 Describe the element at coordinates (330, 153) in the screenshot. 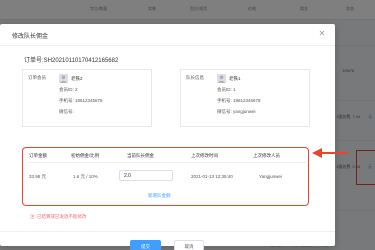

I see `arrow-left-icon` at that location.